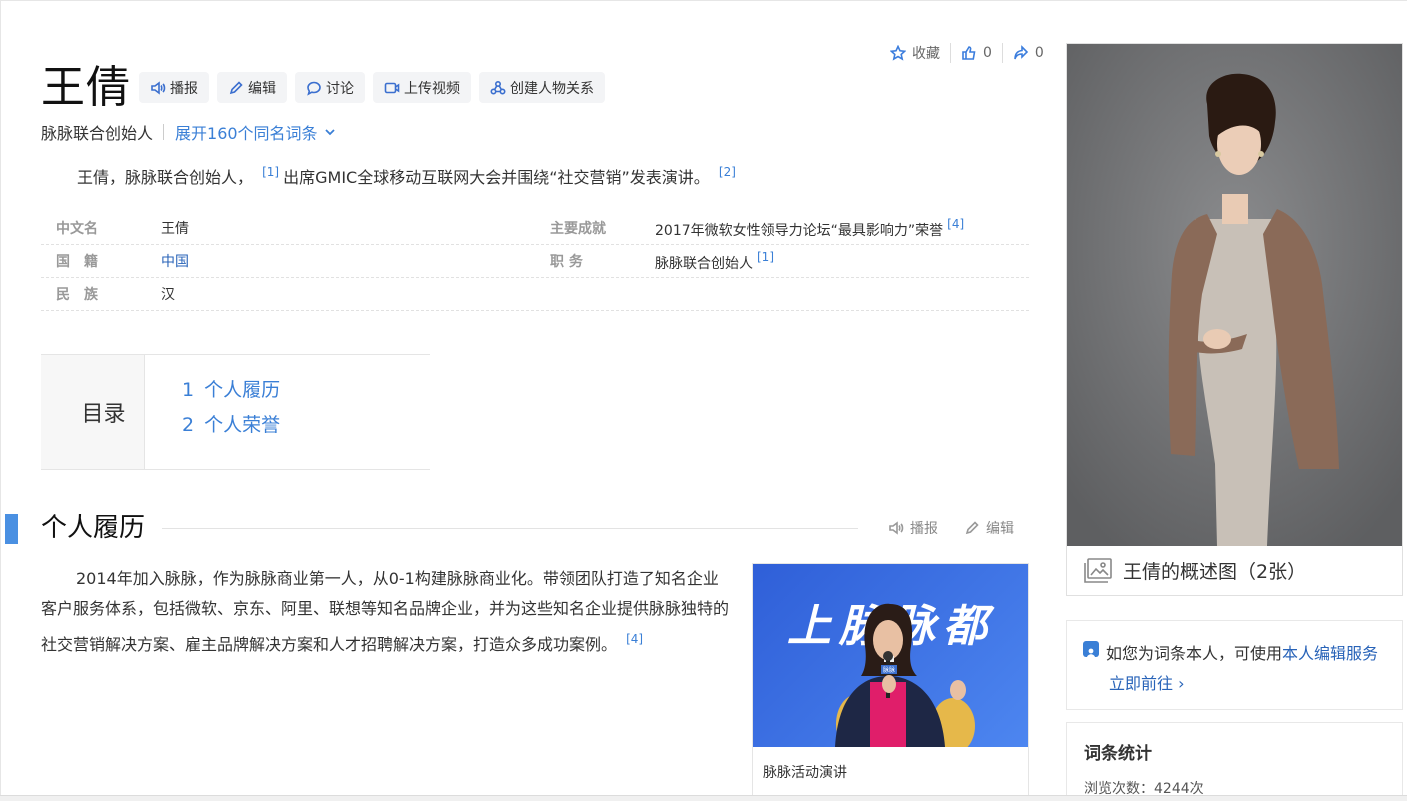  Describe the element at coordinates (314, 88) in the screenshot. I see `chat-bubble-icon` at that location.